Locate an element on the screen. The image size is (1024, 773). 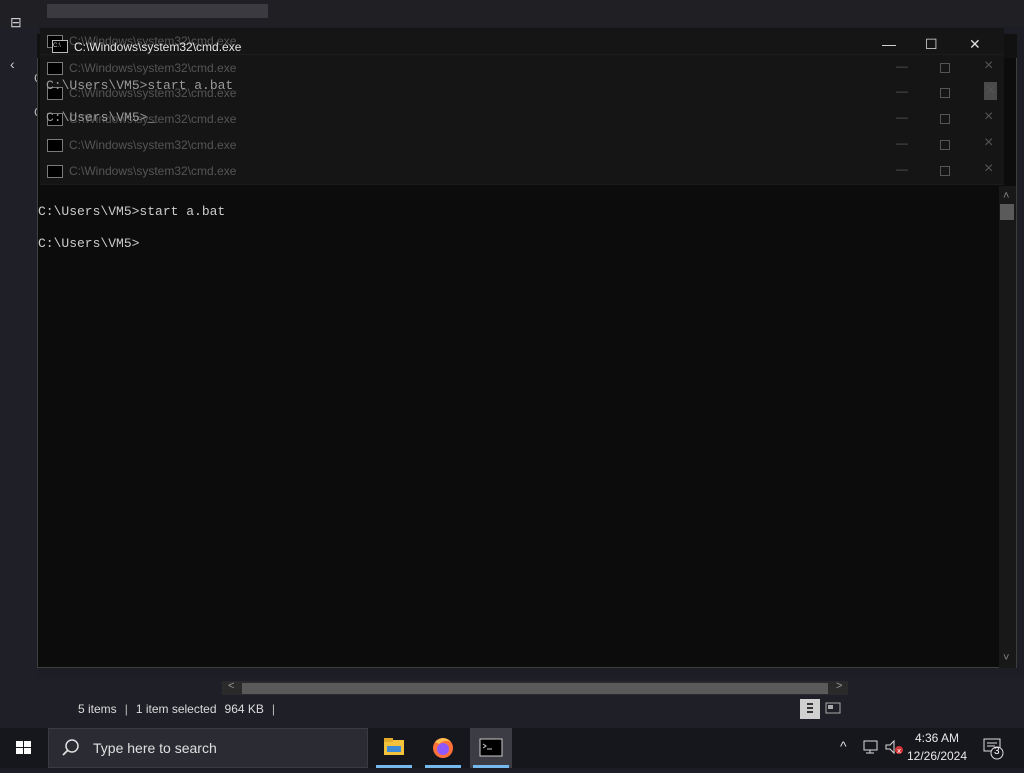
console-output: C:\Users\VM5>start a.bat C:\Users\VM5> is located at coordinates (131, 228).